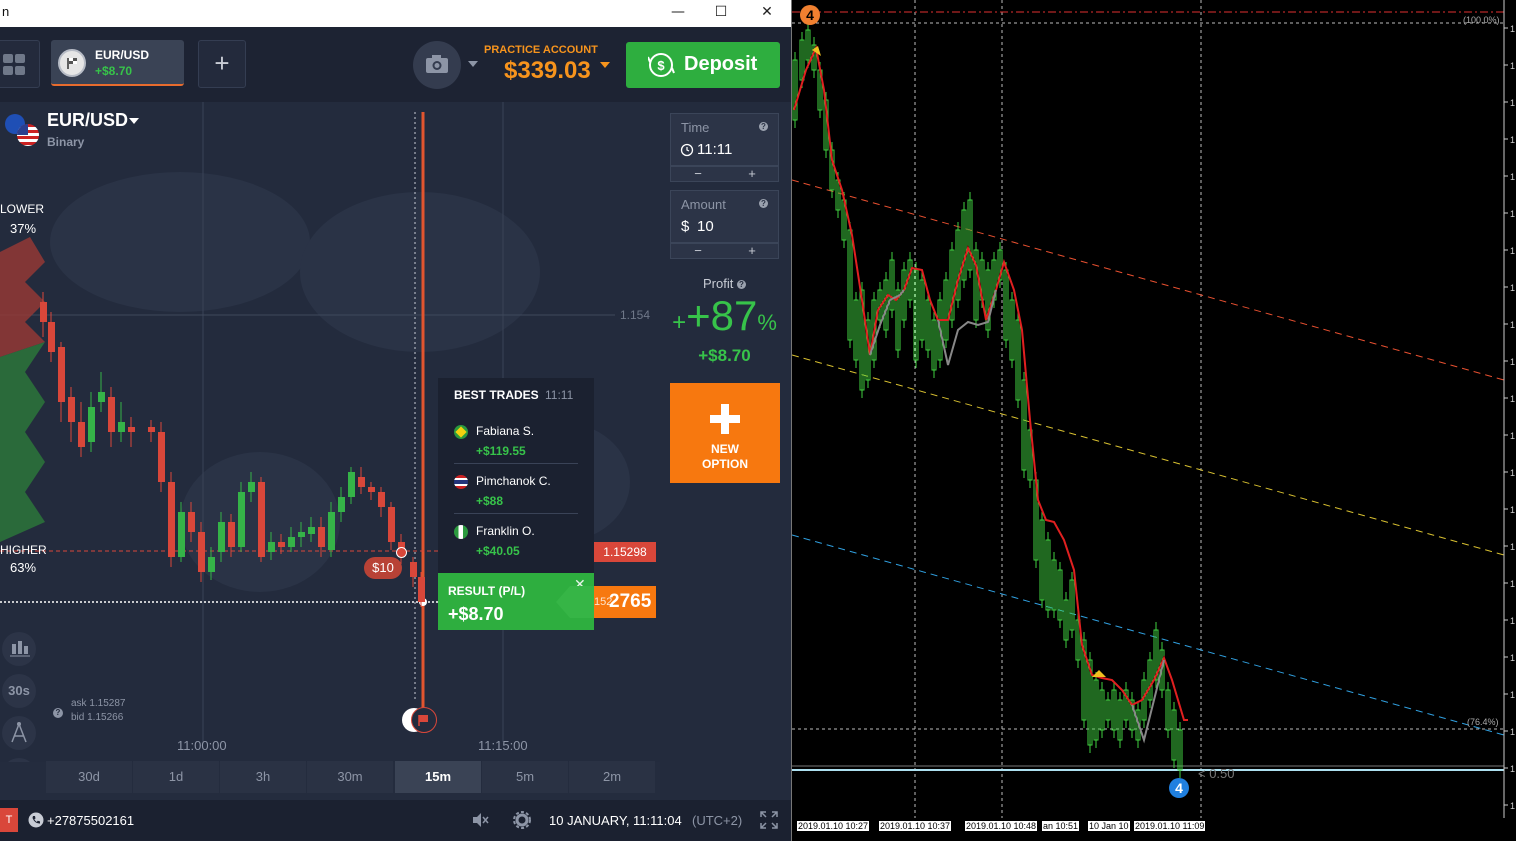  Describe the element at coordinates (1216, 773) in the screenshot. I see `price-note: < 0.50` at that location.